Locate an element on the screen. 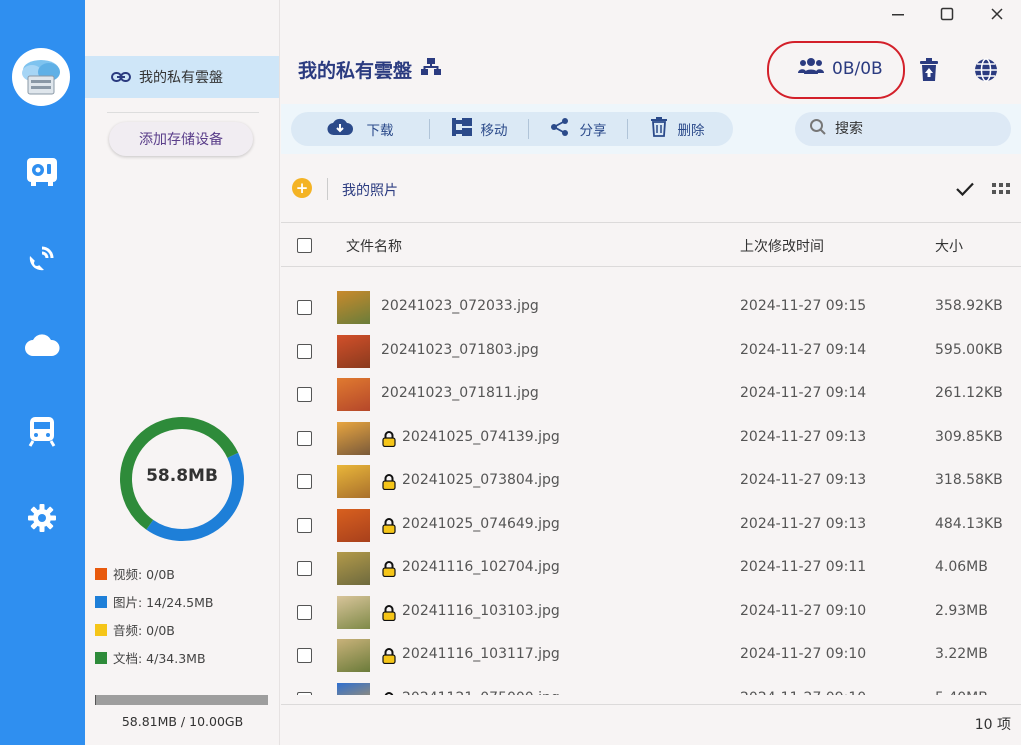 The height and width of the screenshot is (745, 1021). file-size: 3.22MB is located at coordinates (961, 654).